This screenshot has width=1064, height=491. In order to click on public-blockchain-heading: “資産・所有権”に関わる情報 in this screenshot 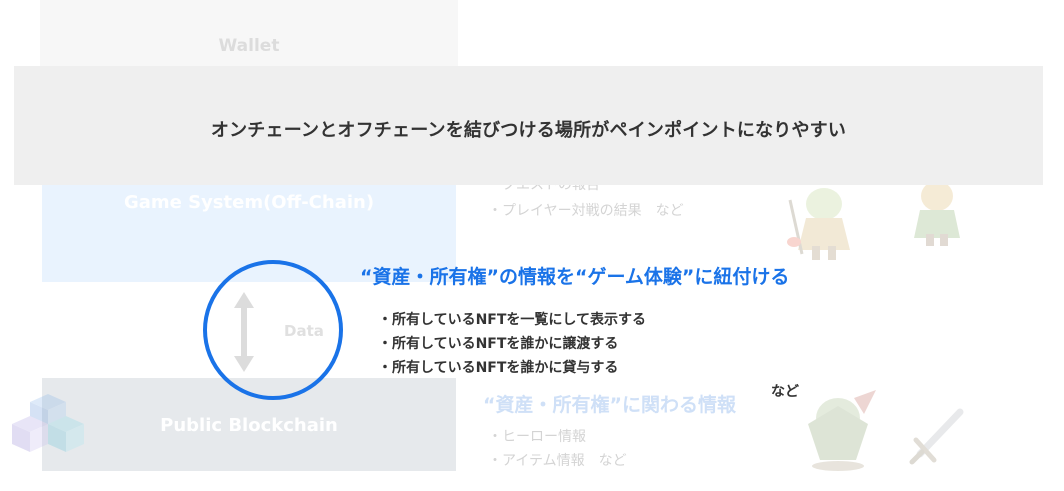, I will do `click(609, 405)`.